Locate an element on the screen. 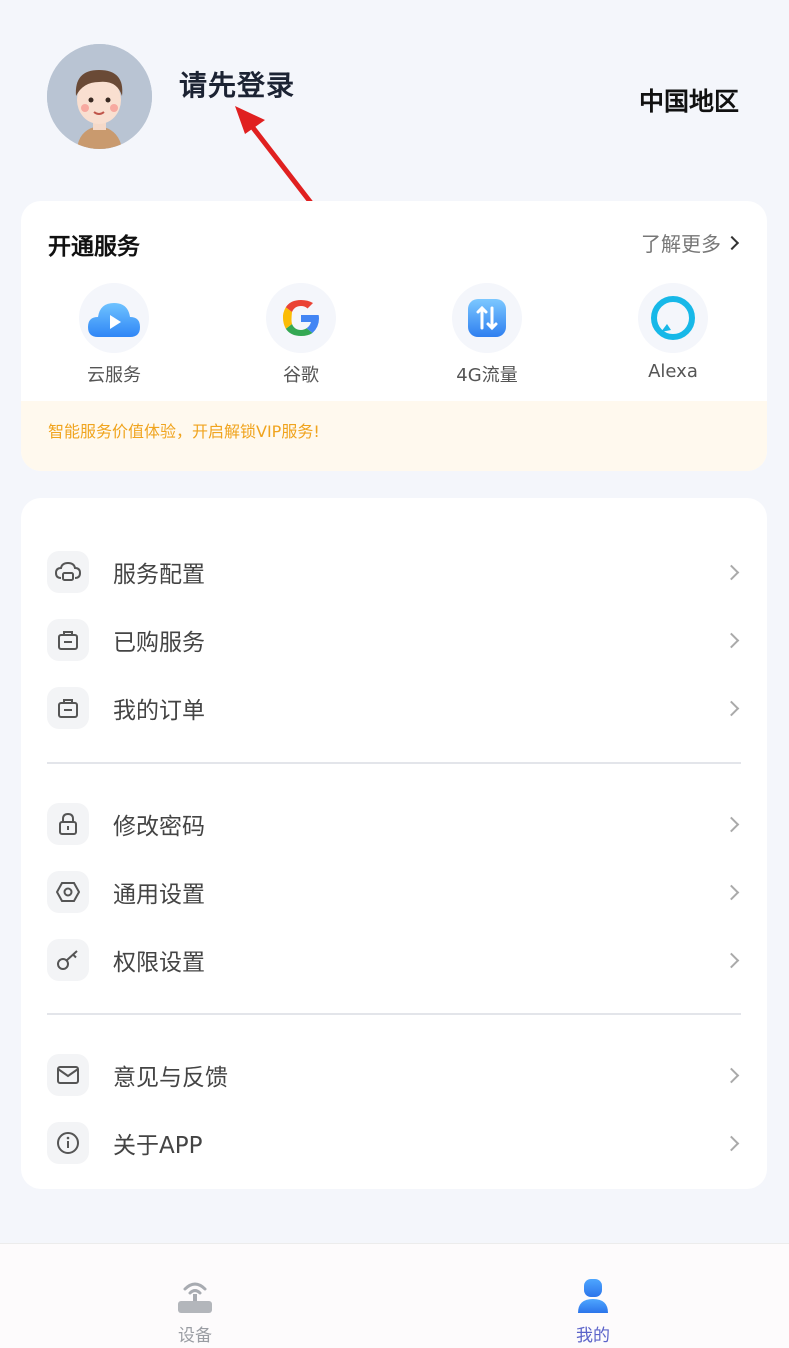 The width and height of the screenshot is (789, 1348). tab-mine: 我的 is located at coordinates (593, 1311).